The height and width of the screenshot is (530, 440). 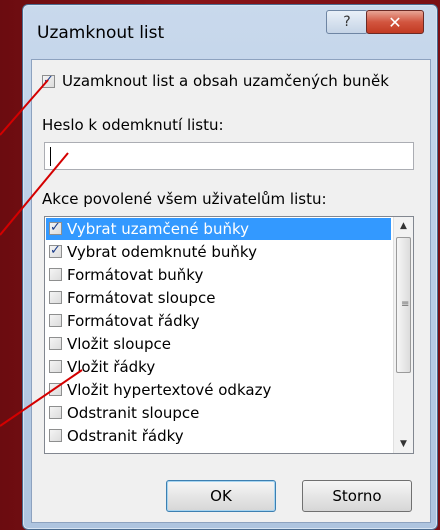 What do you see at coordinates (133, 321) in the screenshot?
I see `list-item-label: Formátovat řádky` at bounding box center [133, 321].